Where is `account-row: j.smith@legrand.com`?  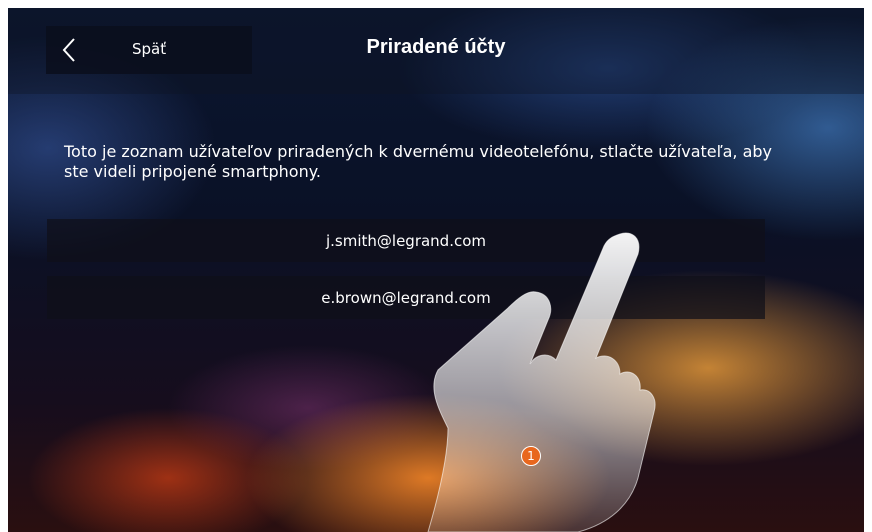 account-row: j.smith@legrand.com is located at coordinates (406, 240).